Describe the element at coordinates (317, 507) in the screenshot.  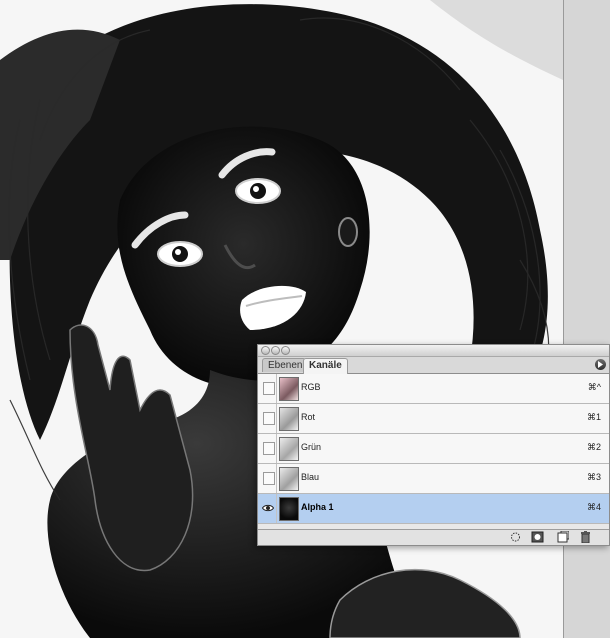
I see `channel-name: Alpha 1` at that location.